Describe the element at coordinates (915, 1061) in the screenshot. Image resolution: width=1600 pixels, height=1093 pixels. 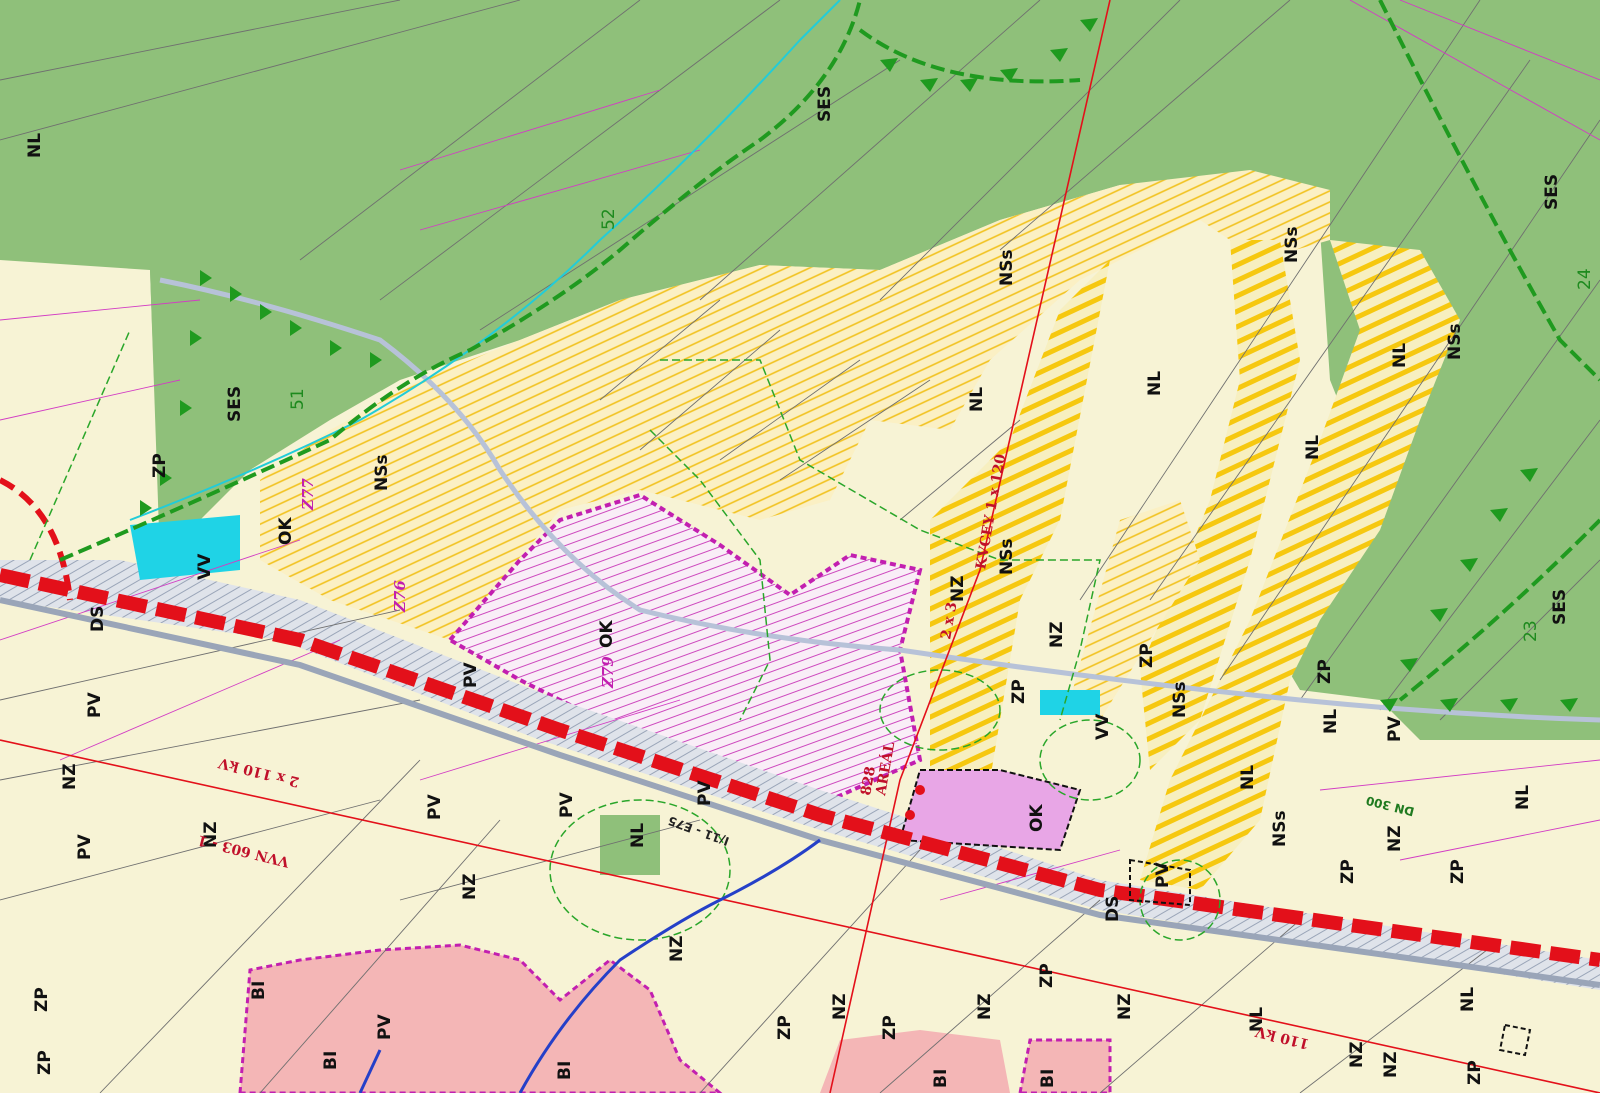
I see `built-up-area-south` at that location.